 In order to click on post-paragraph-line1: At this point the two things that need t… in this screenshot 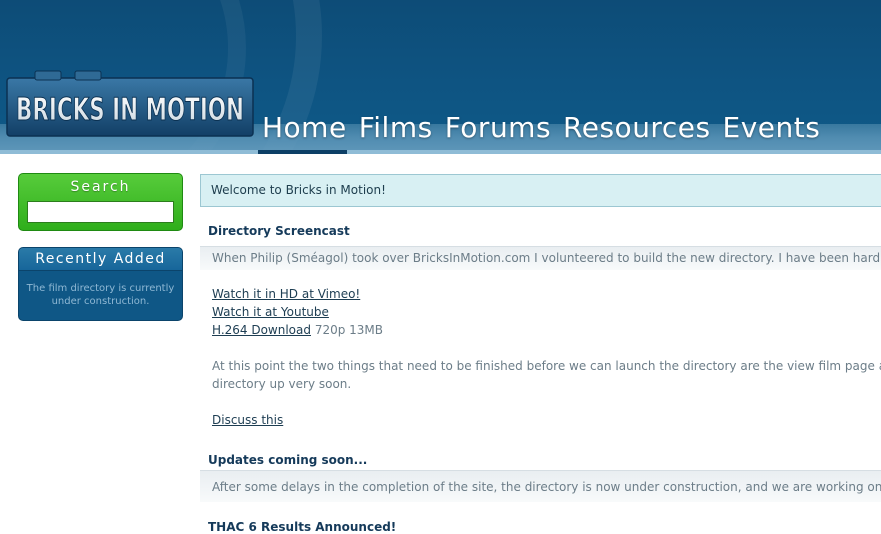, I will do `click(546, 366)`.